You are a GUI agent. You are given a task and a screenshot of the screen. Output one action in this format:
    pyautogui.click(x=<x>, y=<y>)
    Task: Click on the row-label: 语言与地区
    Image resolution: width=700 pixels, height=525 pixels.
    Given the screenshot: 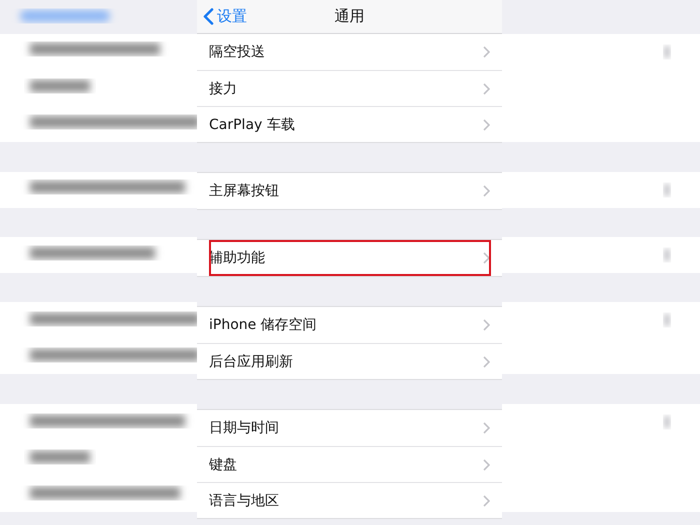 What is the action you would take?
    pyautogui.click(x=244, y=501)
    